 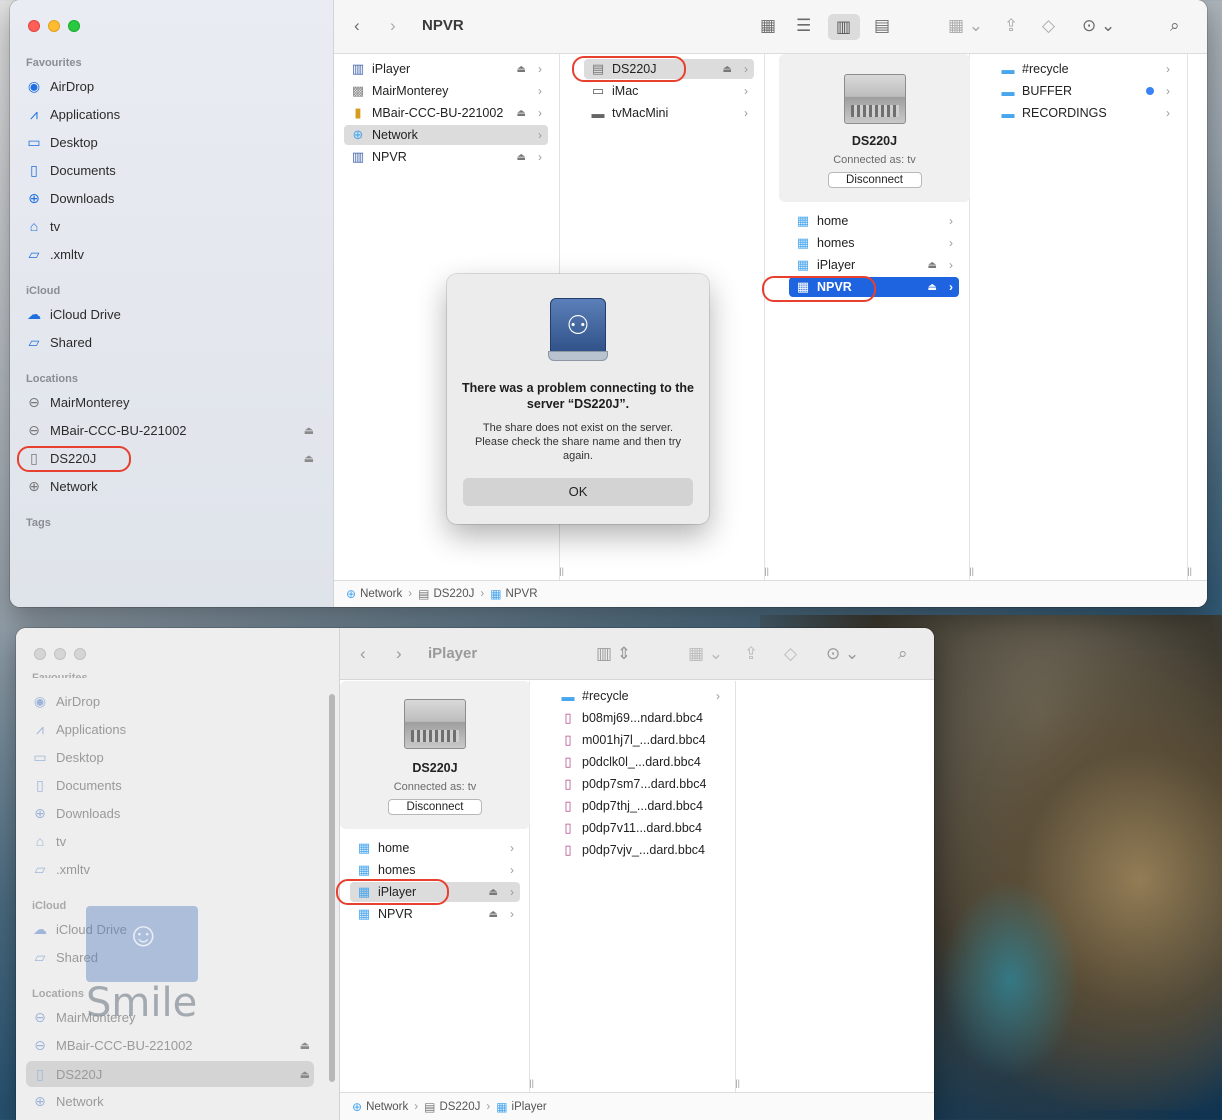 I want to click on list-item-file: ▯ m001hj7l_...dard.bbc4, so click(x=640, y=740).